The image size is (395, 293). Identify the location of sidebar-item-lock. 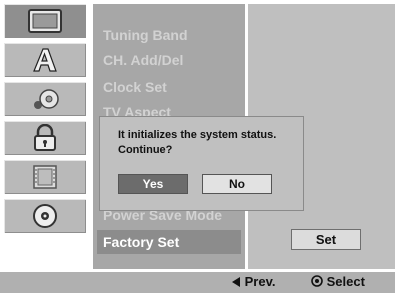
(45, 138).